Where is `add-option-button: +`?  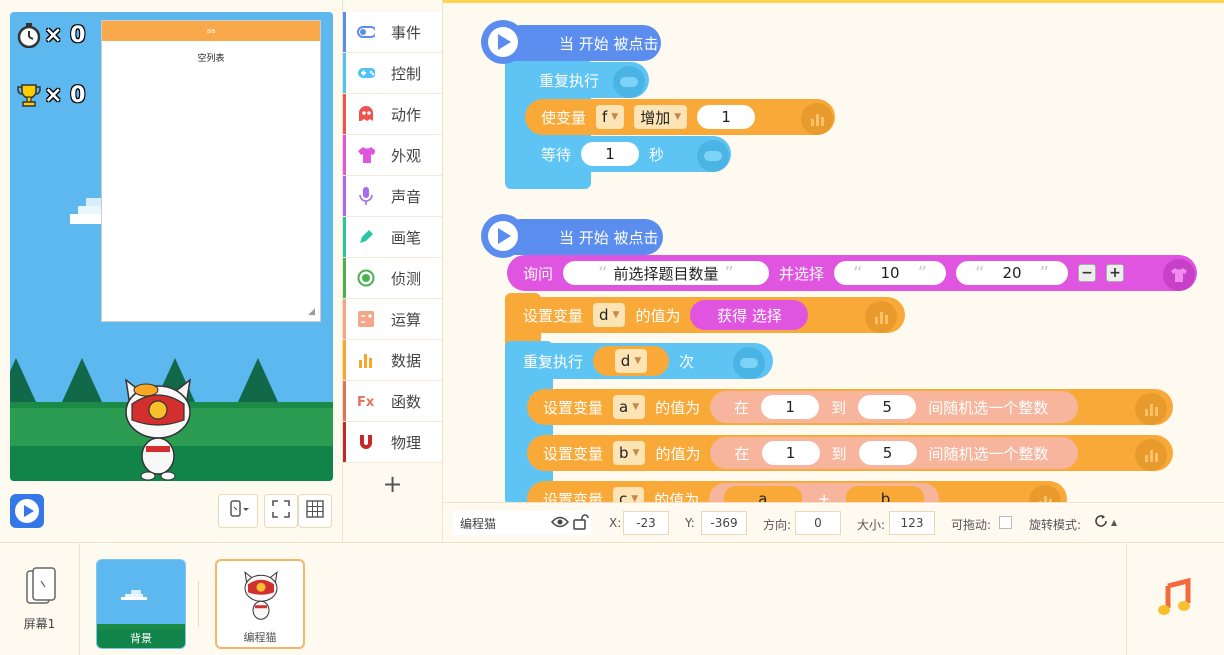 add-option-button: + is located at coordinates (1115, 273).